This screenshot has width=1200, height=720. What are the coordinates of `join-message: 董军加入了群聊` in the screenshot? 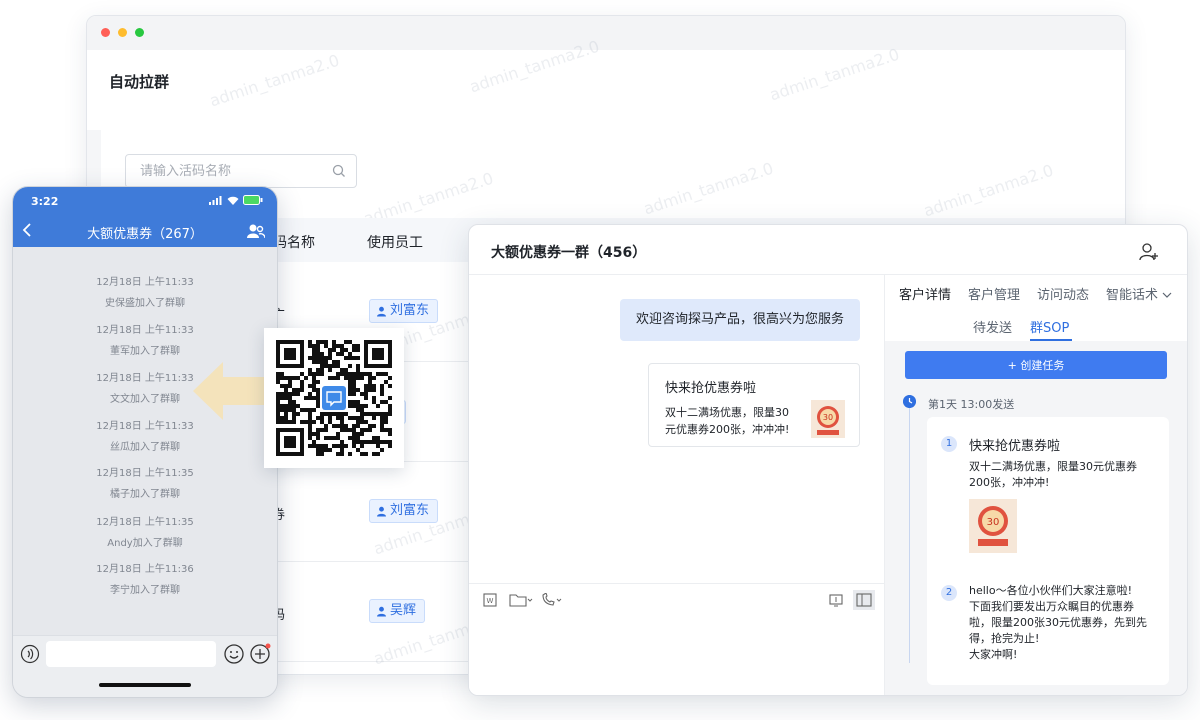 It's located at (145, 351).